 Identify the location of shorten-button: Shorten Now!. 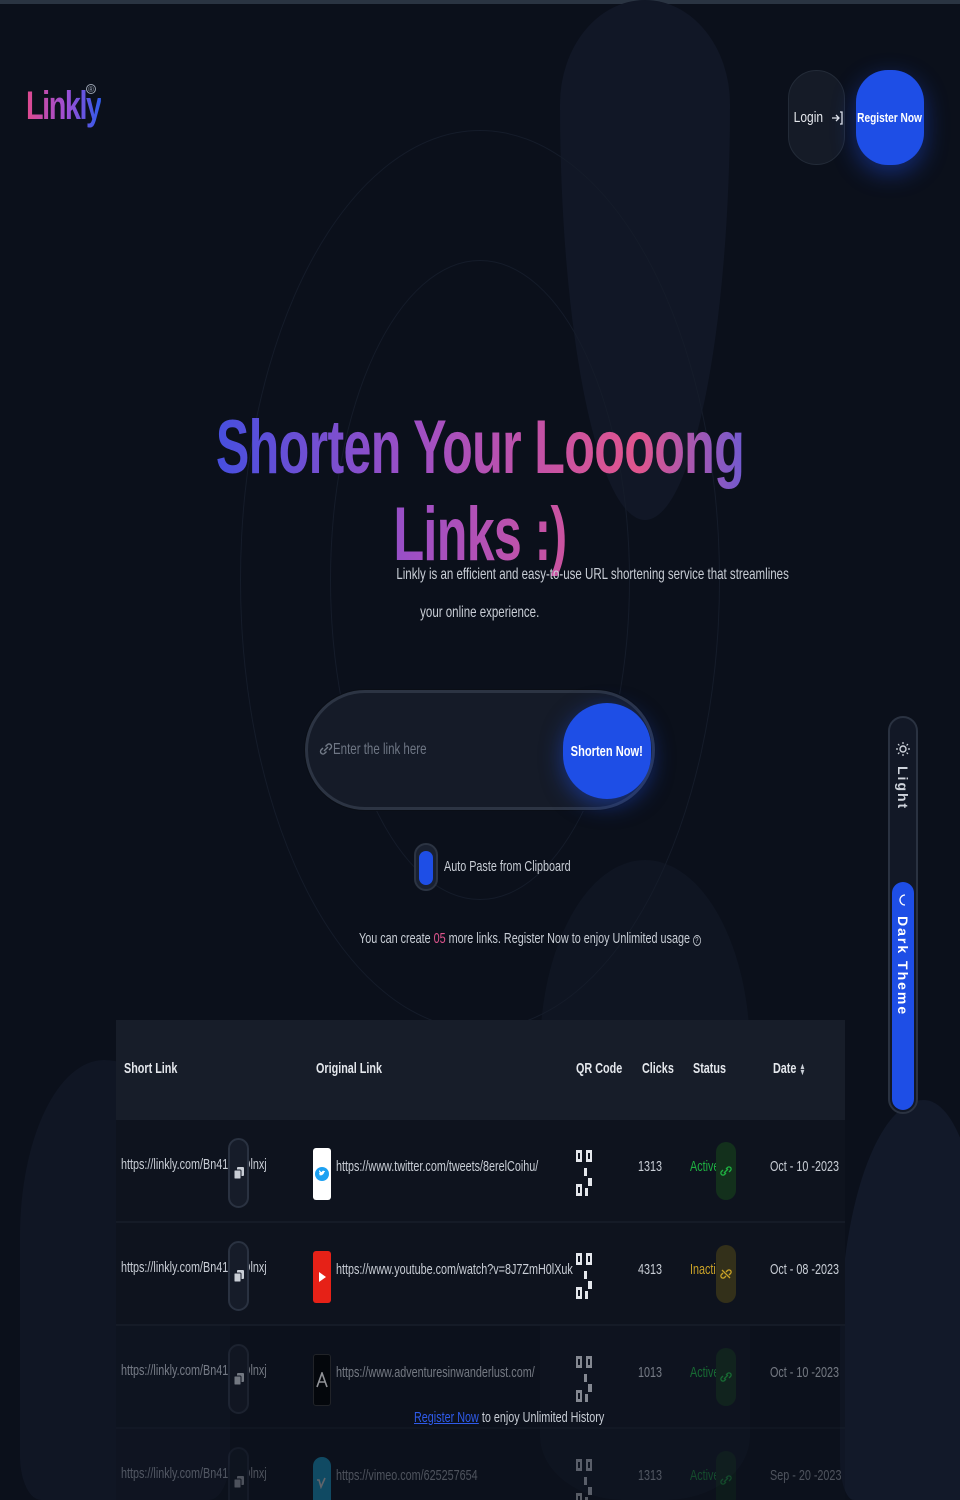
(607, 751).